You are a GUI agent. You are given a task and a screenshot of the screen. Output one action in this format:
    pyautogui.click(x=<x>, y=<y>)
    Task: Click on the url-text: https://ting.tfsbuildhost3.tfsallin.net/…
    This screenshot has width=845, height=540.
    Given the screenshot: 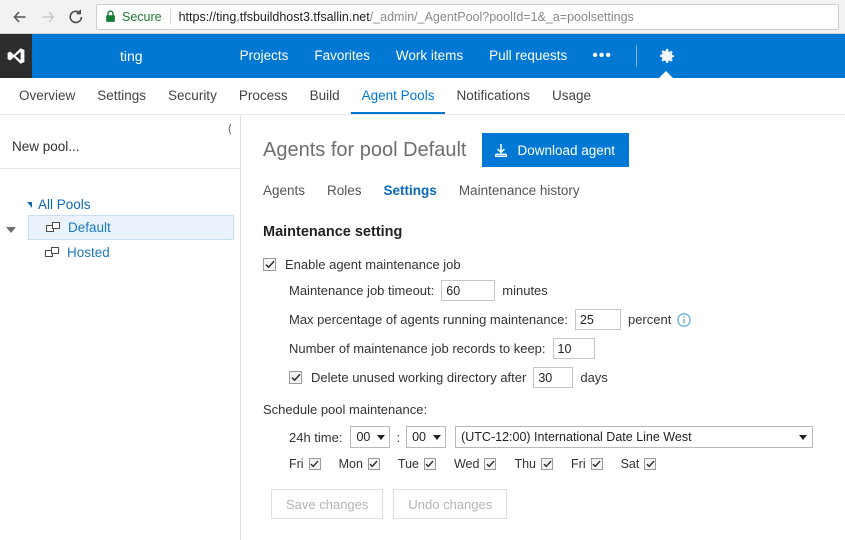 What is the action you would take?
    pyautogui.click(x=406, y=17)
    